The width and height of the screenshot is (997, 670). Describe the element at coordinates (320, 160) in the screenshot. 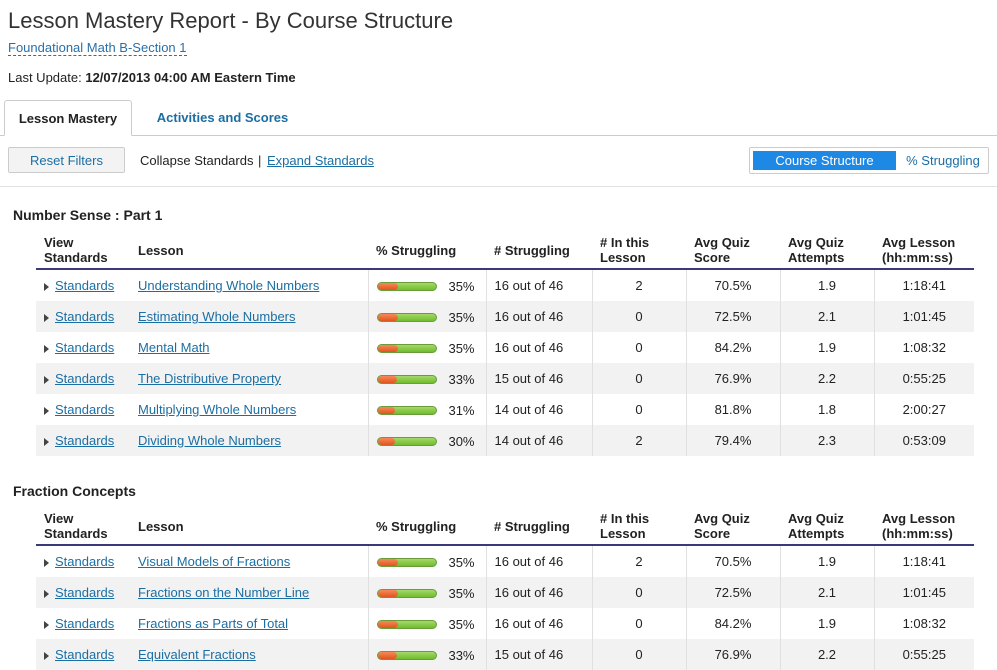

I see `expand-standards-link: Expand Standards` at that location.